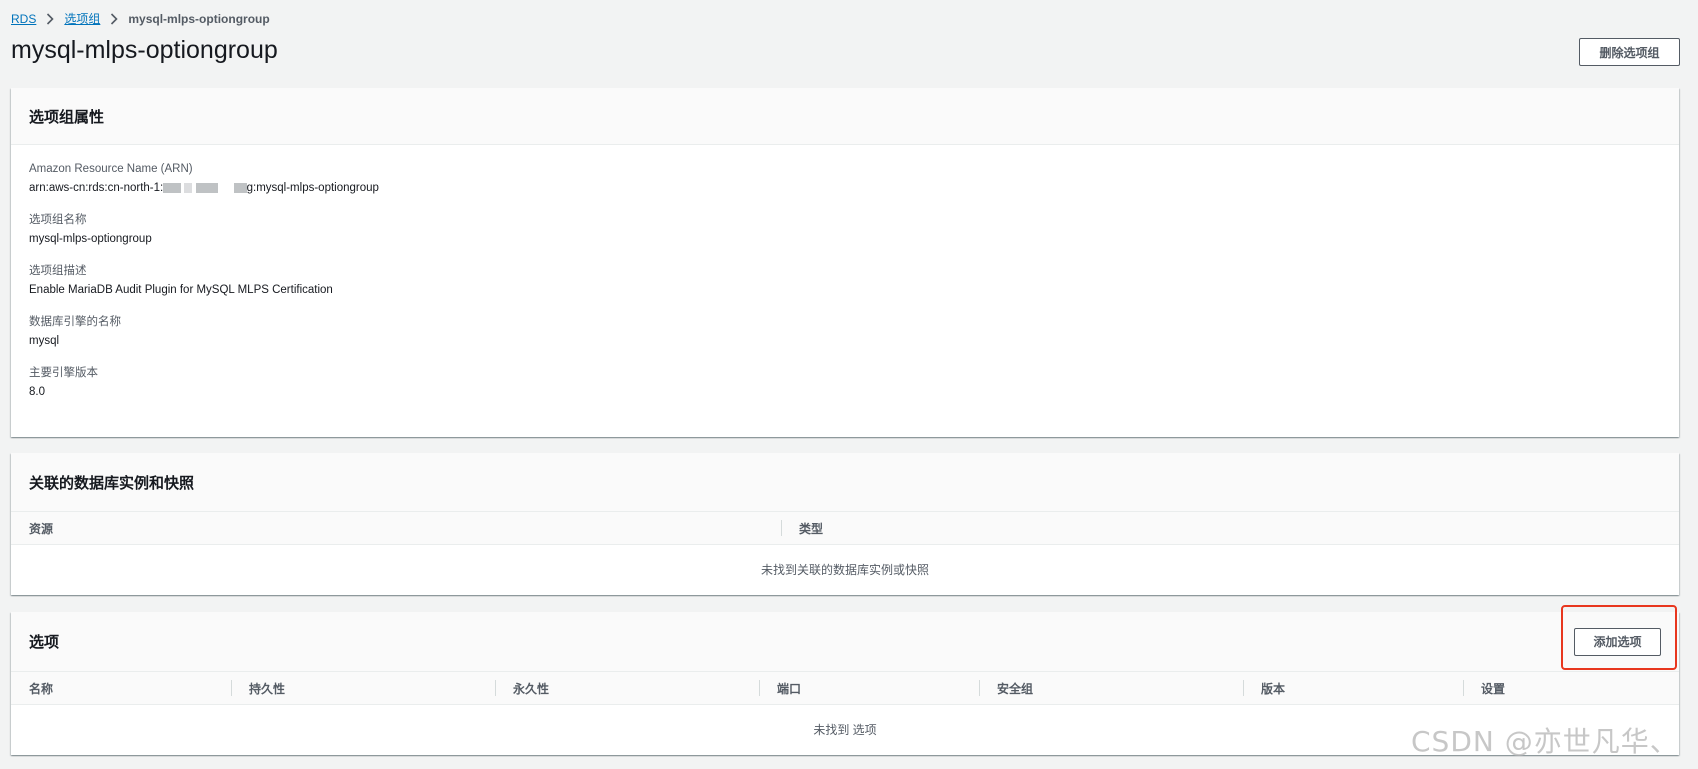 Image resolution: width=1698 pixels, height=769 pixels. What do you see at coordinates (90, 239) in the screenshot?
I see `name-value: mysql-mlps-optiongroup` at bounding box center [90, 239].